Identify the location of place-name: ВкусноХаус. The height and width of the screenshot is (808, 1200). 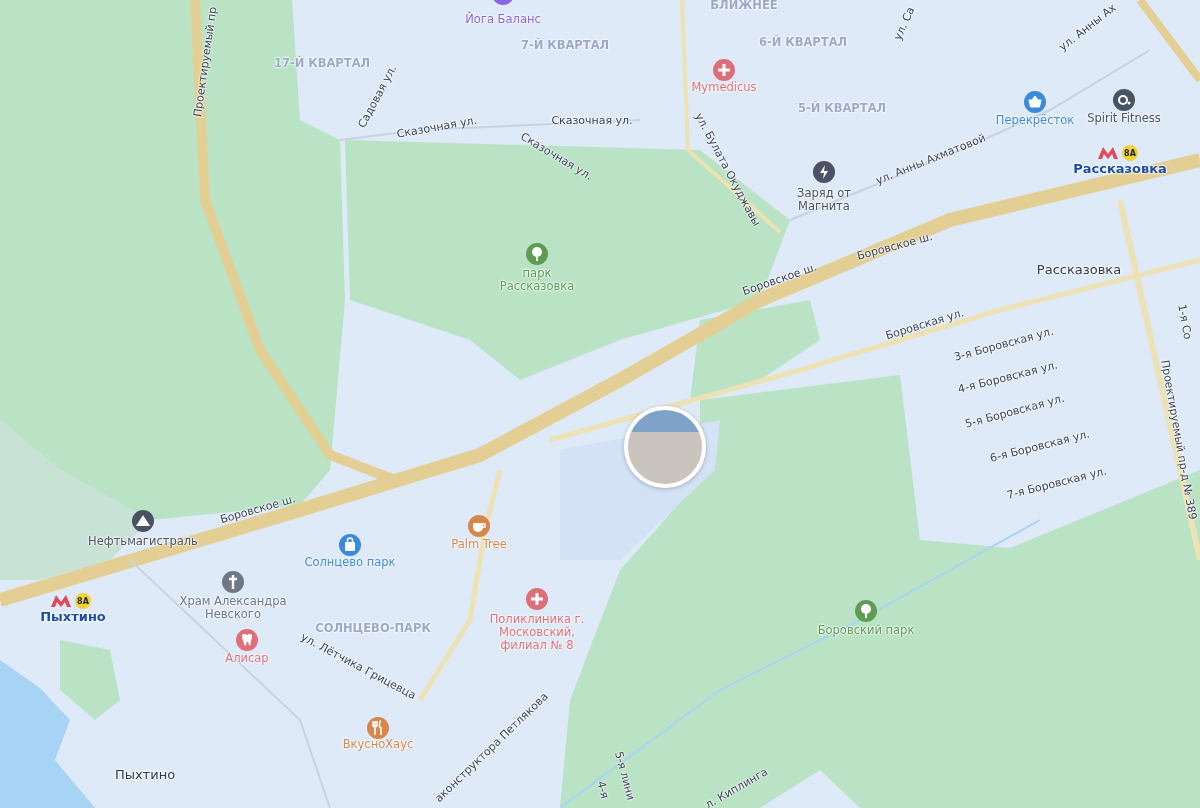
(378, 745).